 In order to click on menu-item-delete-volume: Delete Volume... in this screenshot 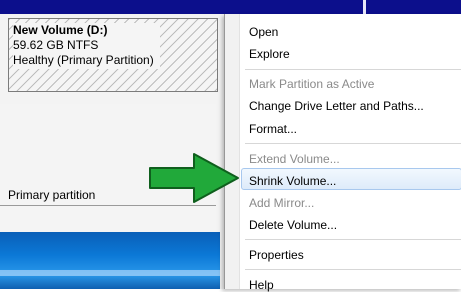, I will do `click(293, 225)`.